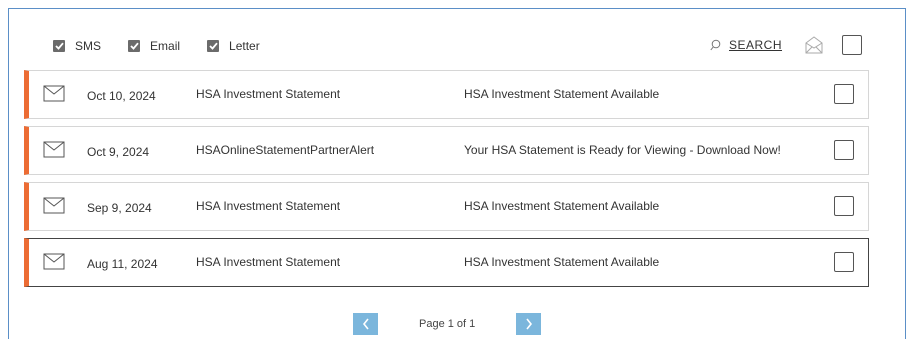  What do you see at coordinates (59, 46) in the screenshot?
I see `sms-checkbox` at bounding box center [59, 46].